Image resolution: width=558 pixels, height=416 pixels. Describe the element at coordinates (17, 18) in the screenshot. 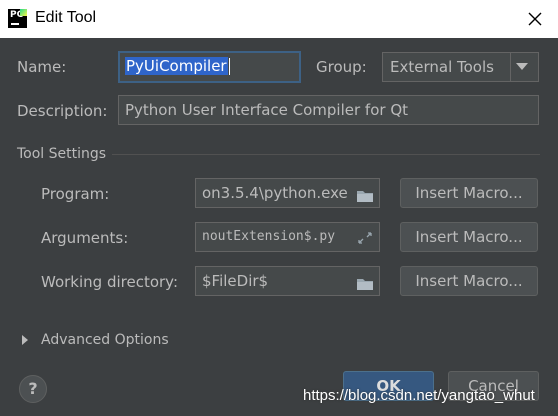

I see `pycharm-app-icon: PC` at that location.